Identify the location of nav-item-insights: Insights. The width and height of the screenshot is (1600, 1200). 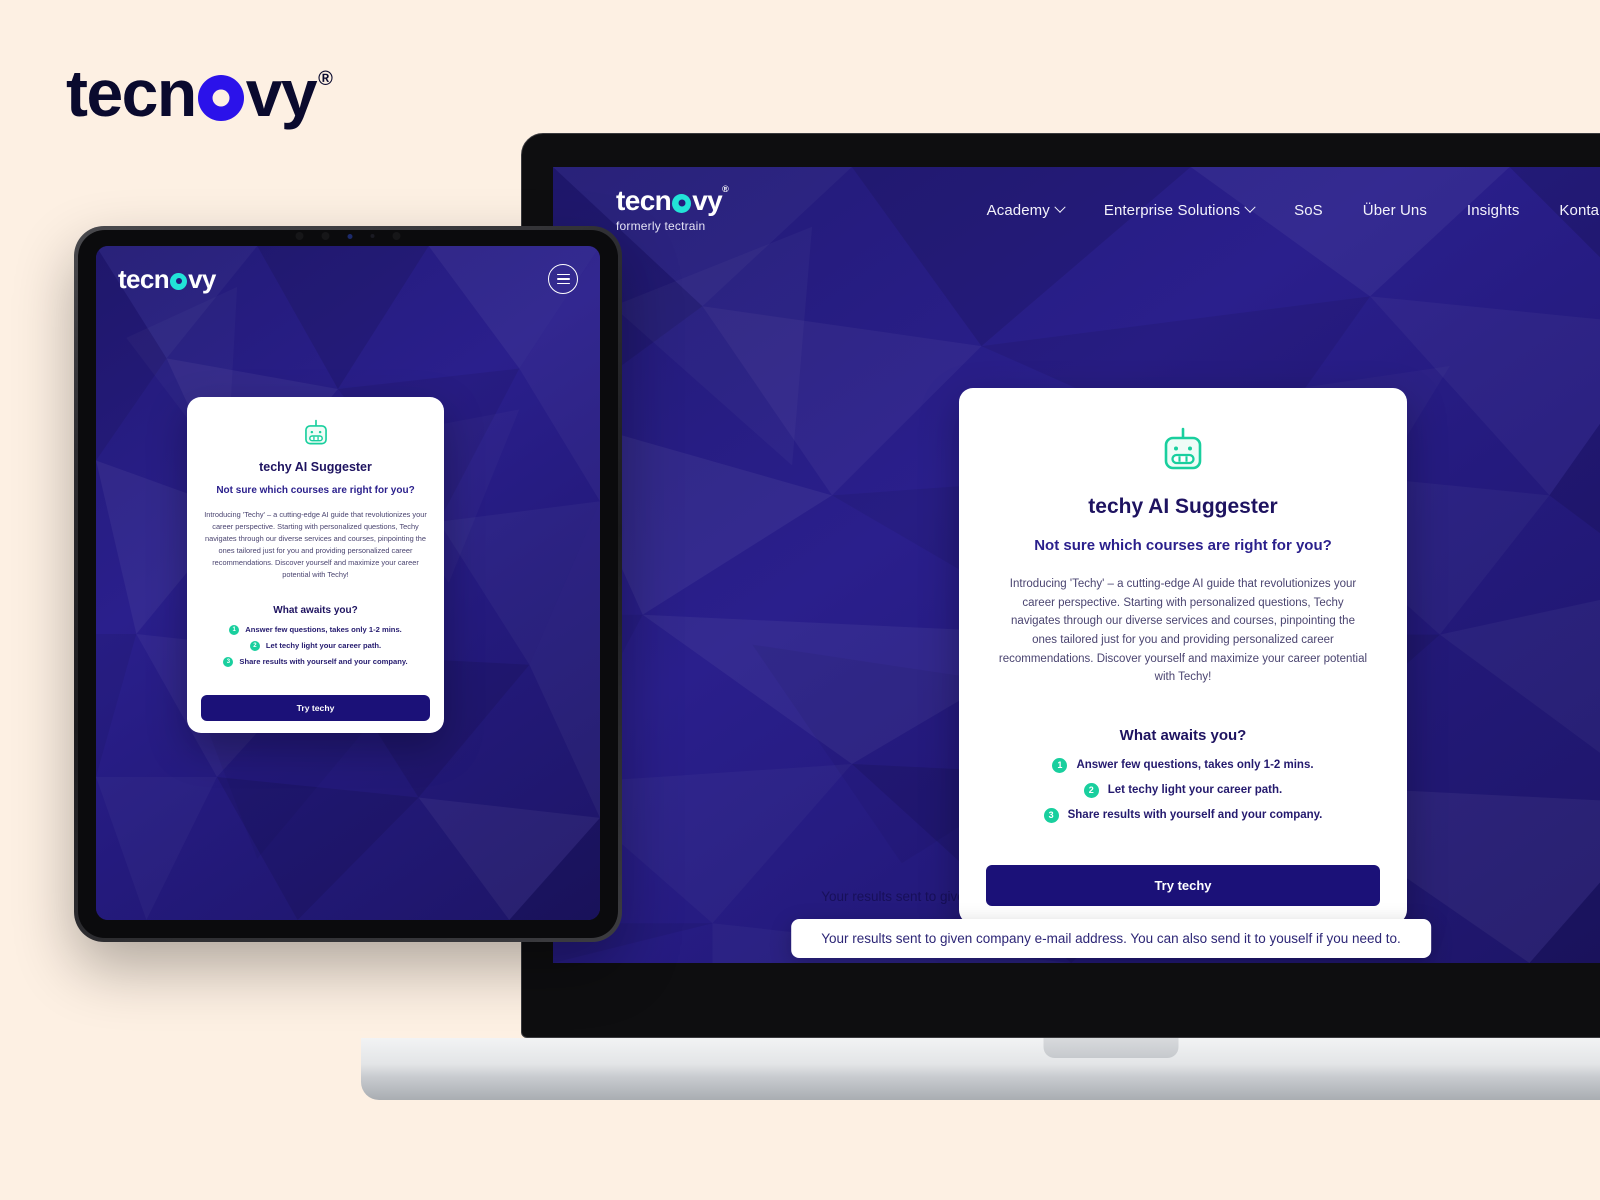
(1493, 210).